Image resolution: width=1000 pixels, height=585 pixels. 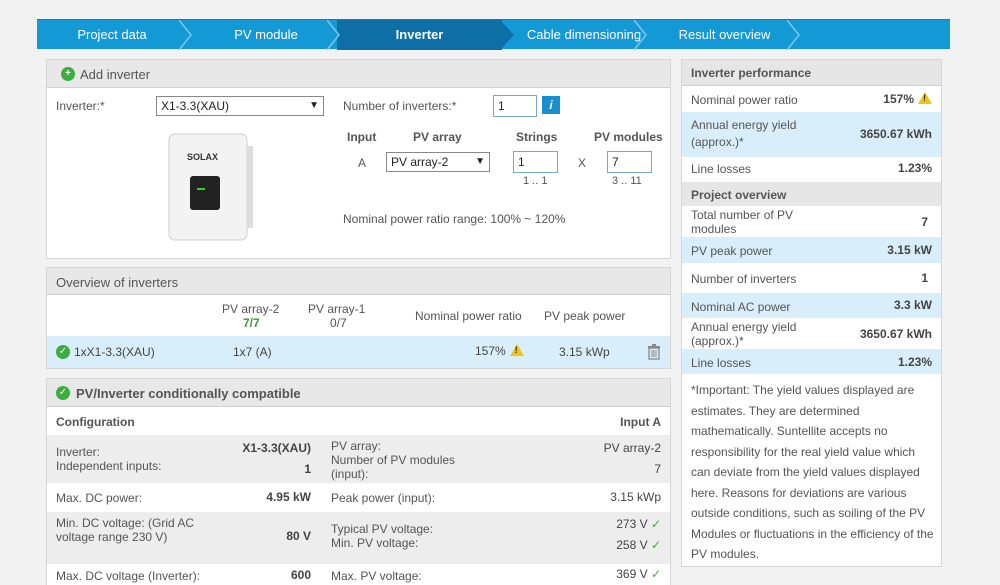 What do you see at coordinates (115, 74) in the screenshot?
I see `add-inverter-title: Add inverter` at bounding box center [115, 74].